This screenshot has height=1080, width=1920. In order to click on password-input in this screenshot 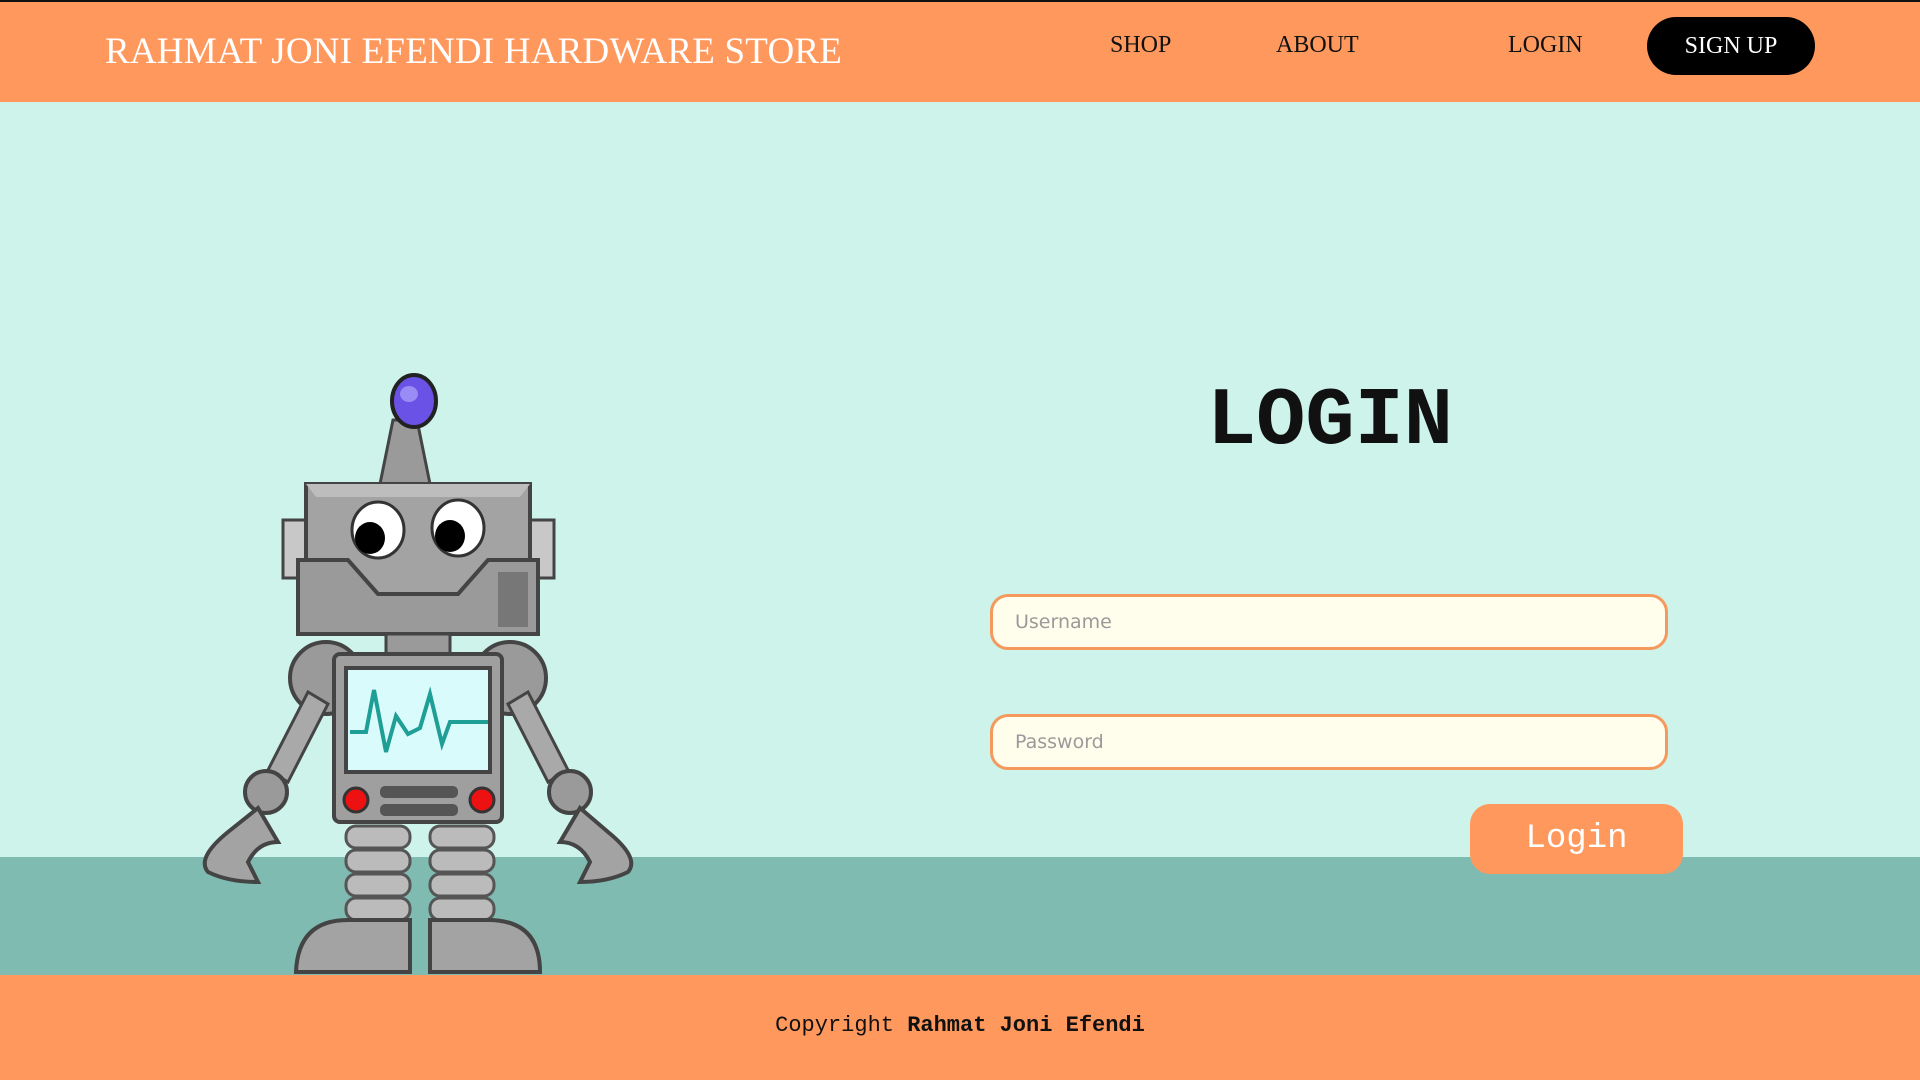, I will do `click(1329, 742)`.